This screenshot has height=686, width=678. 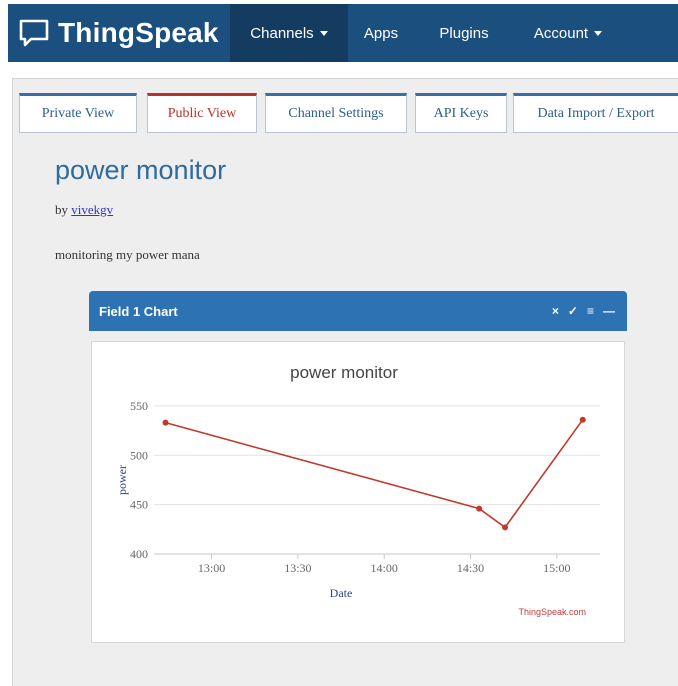 What do you see at coordinates (358, 311) in the screenshot?
I see `field-1-chart-header: Field 1 Chart × ✓ ≡ —` at bounding box center [358, 311].